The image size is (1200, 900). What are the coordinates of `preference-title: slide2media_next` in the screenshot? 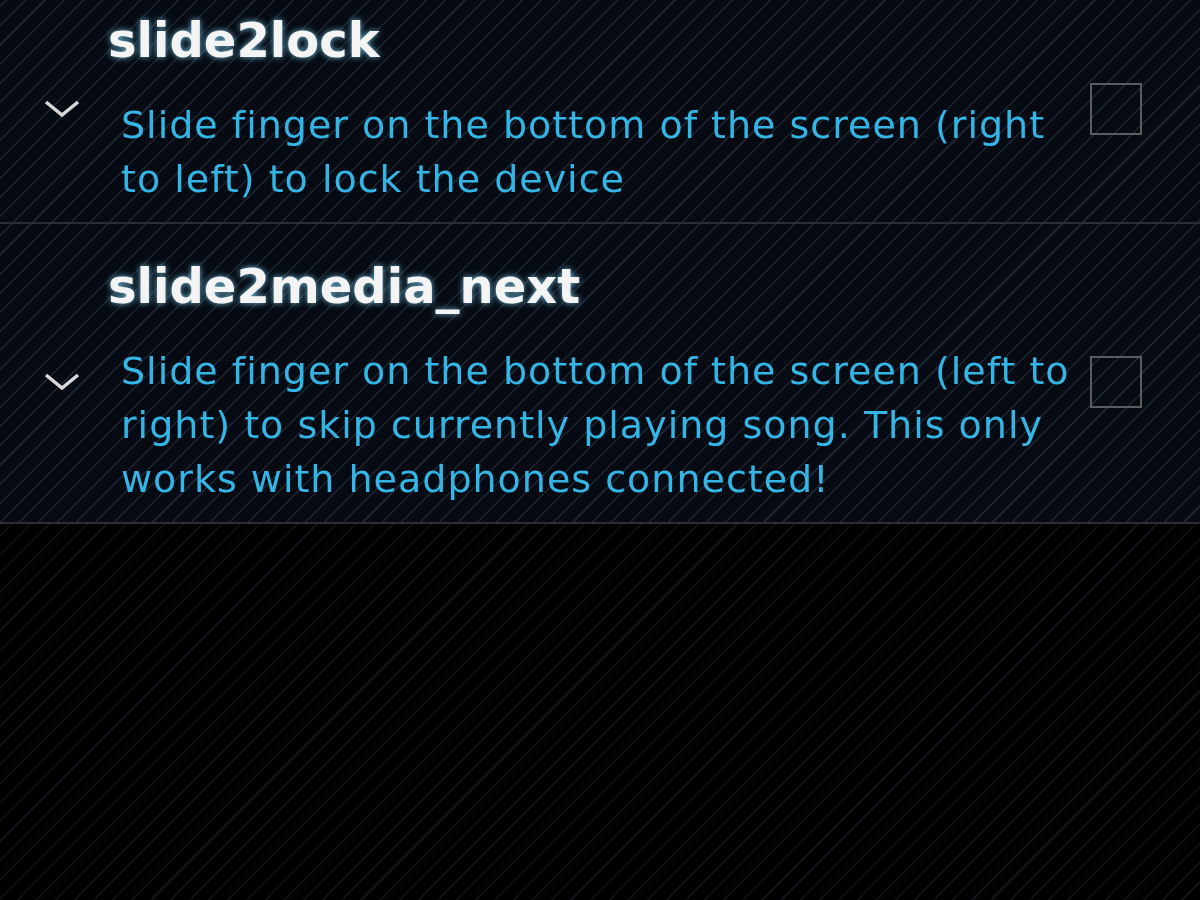 It's located at (344, 286).